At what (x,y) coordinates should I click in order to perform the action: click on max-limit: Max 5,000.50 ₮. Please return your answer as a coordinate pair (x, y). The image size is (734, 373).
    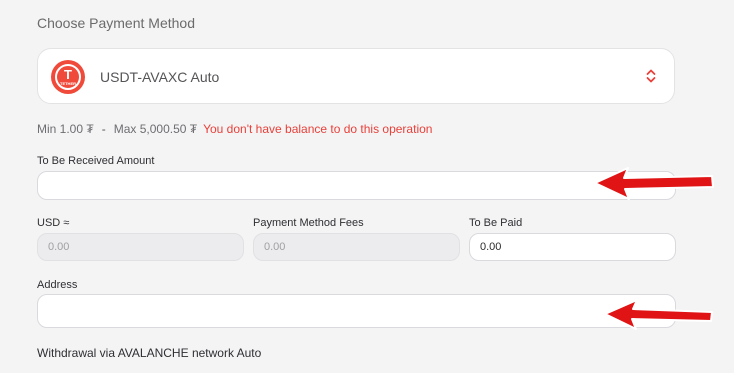
    Looking at the image, I should click on (155, 129).